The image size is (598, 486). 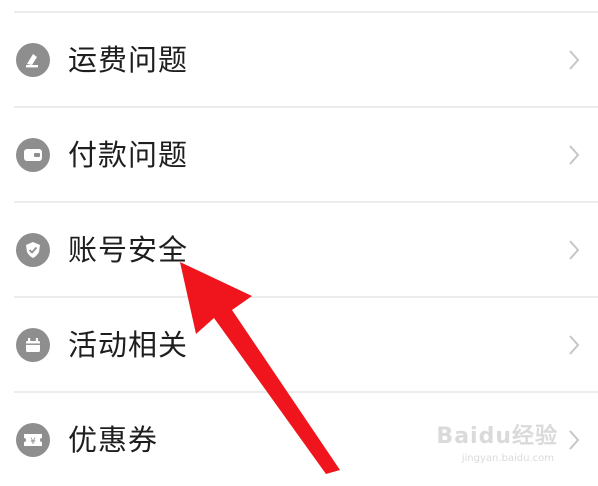 I want to click on menu-item-label: 付款问题, so click(x=128, y=155).